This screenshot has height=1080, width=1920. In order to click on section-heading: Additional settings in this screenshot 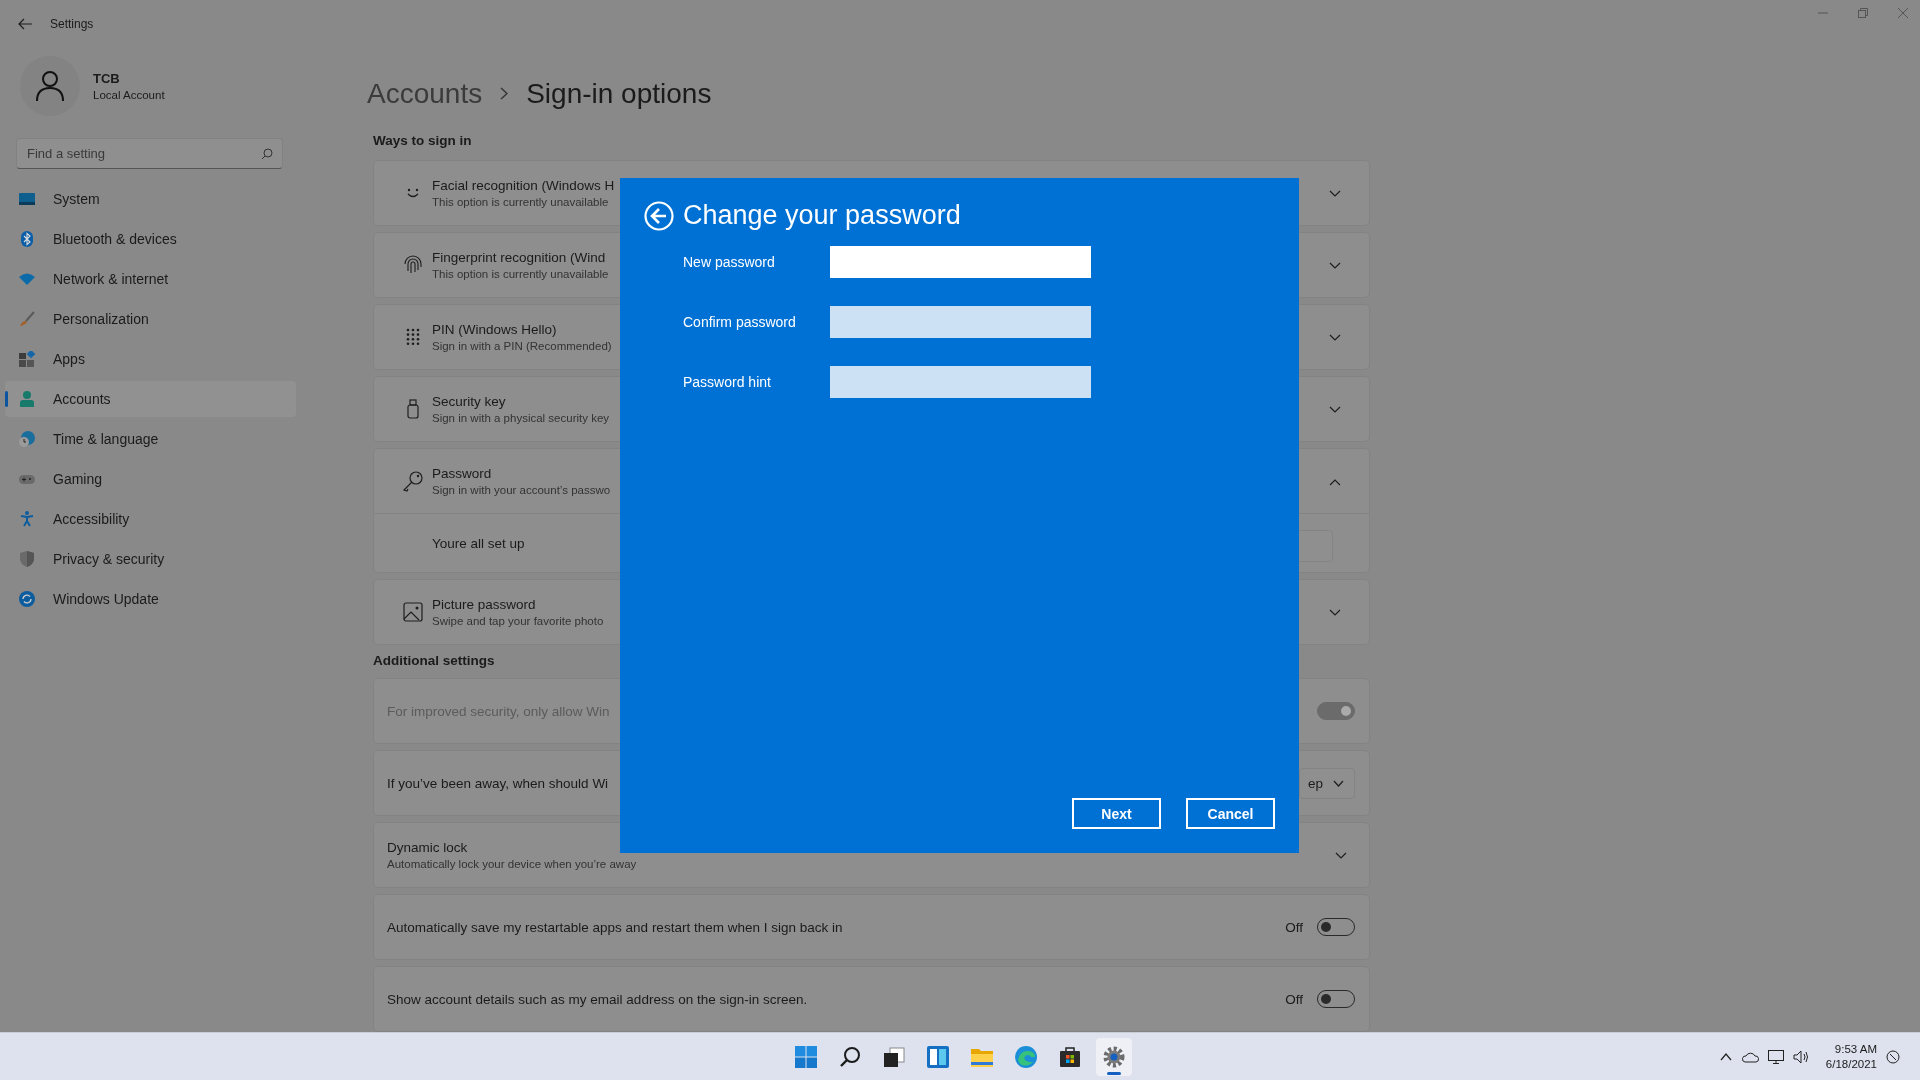, I will do `click(434, 660)`.